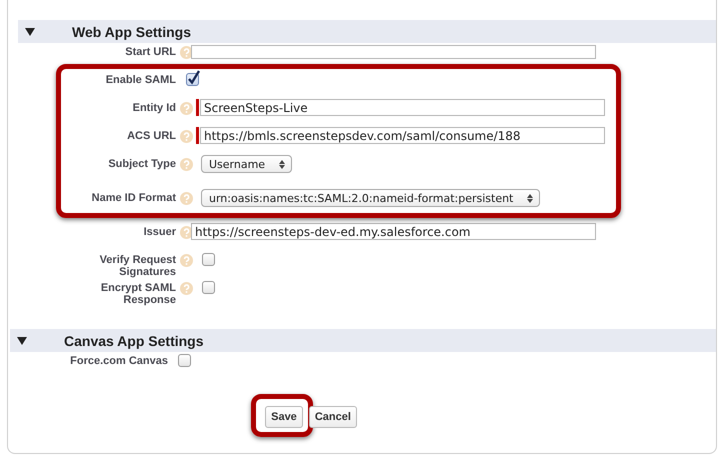  I want to click on field-label: Encrypt SAML Response, so click(138, 293).